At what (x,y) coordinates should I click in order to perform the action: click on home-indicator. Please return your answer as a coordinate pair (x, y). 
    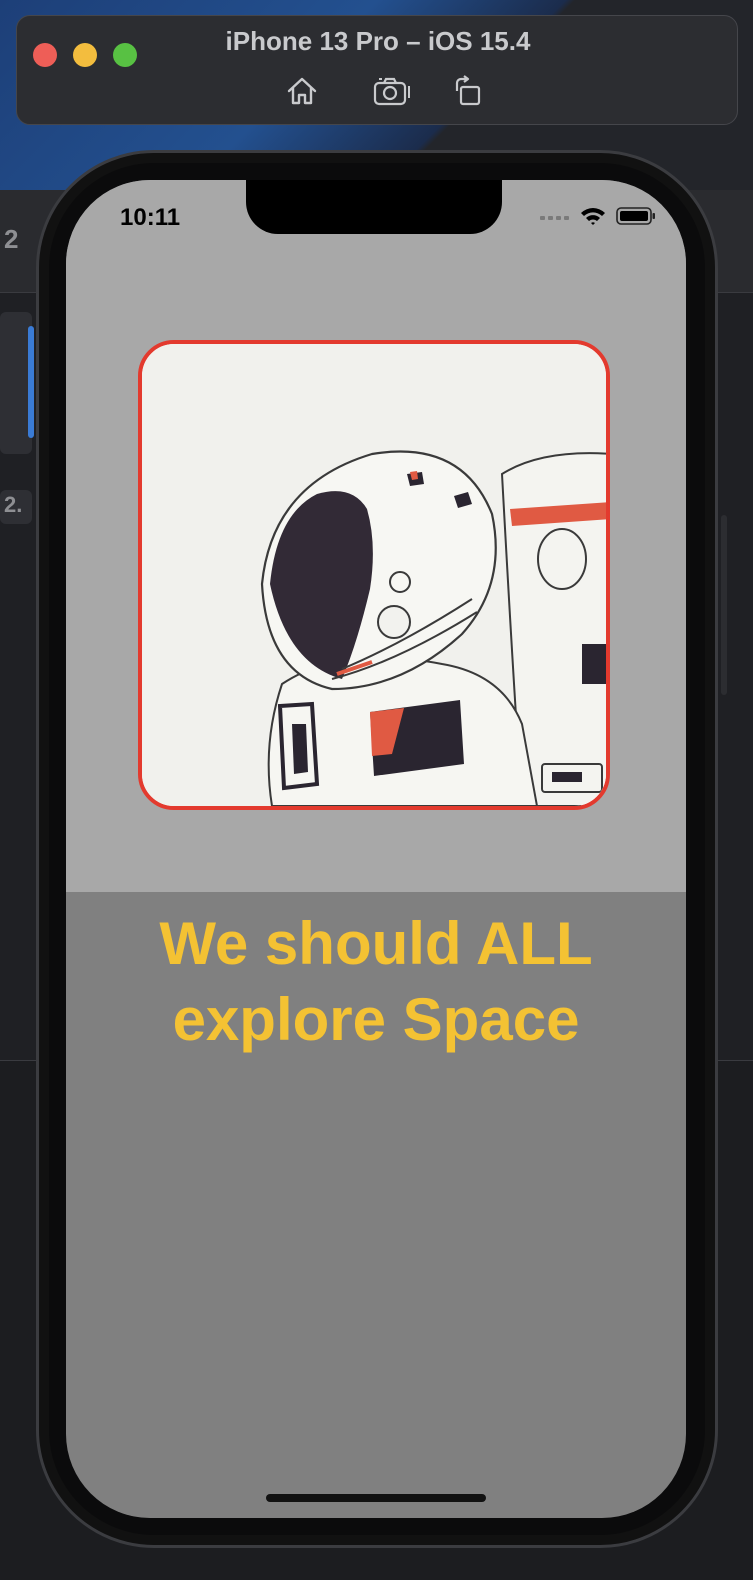
    Looking at the image, I should click on (376, 1498).